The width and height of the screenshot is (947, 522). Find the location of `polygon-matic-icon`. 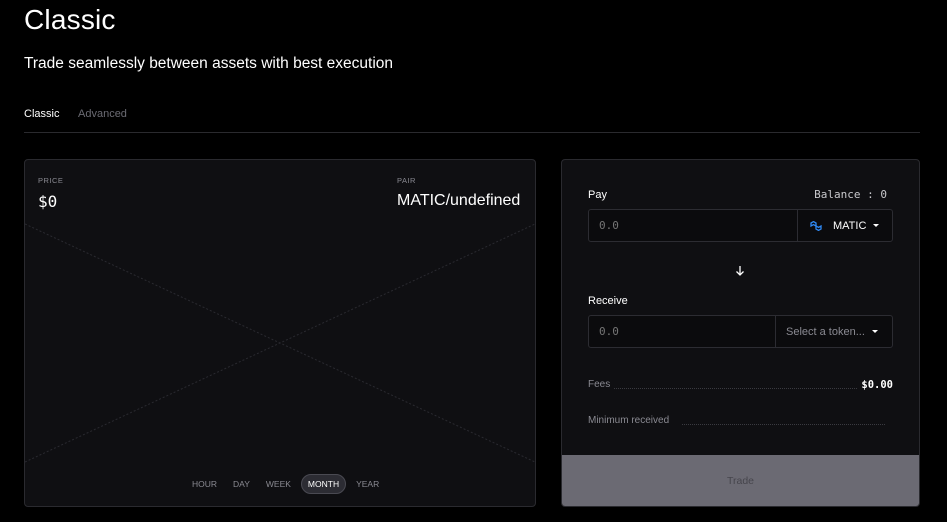

polygon-matic-icon is located at coordinates (816, 225).